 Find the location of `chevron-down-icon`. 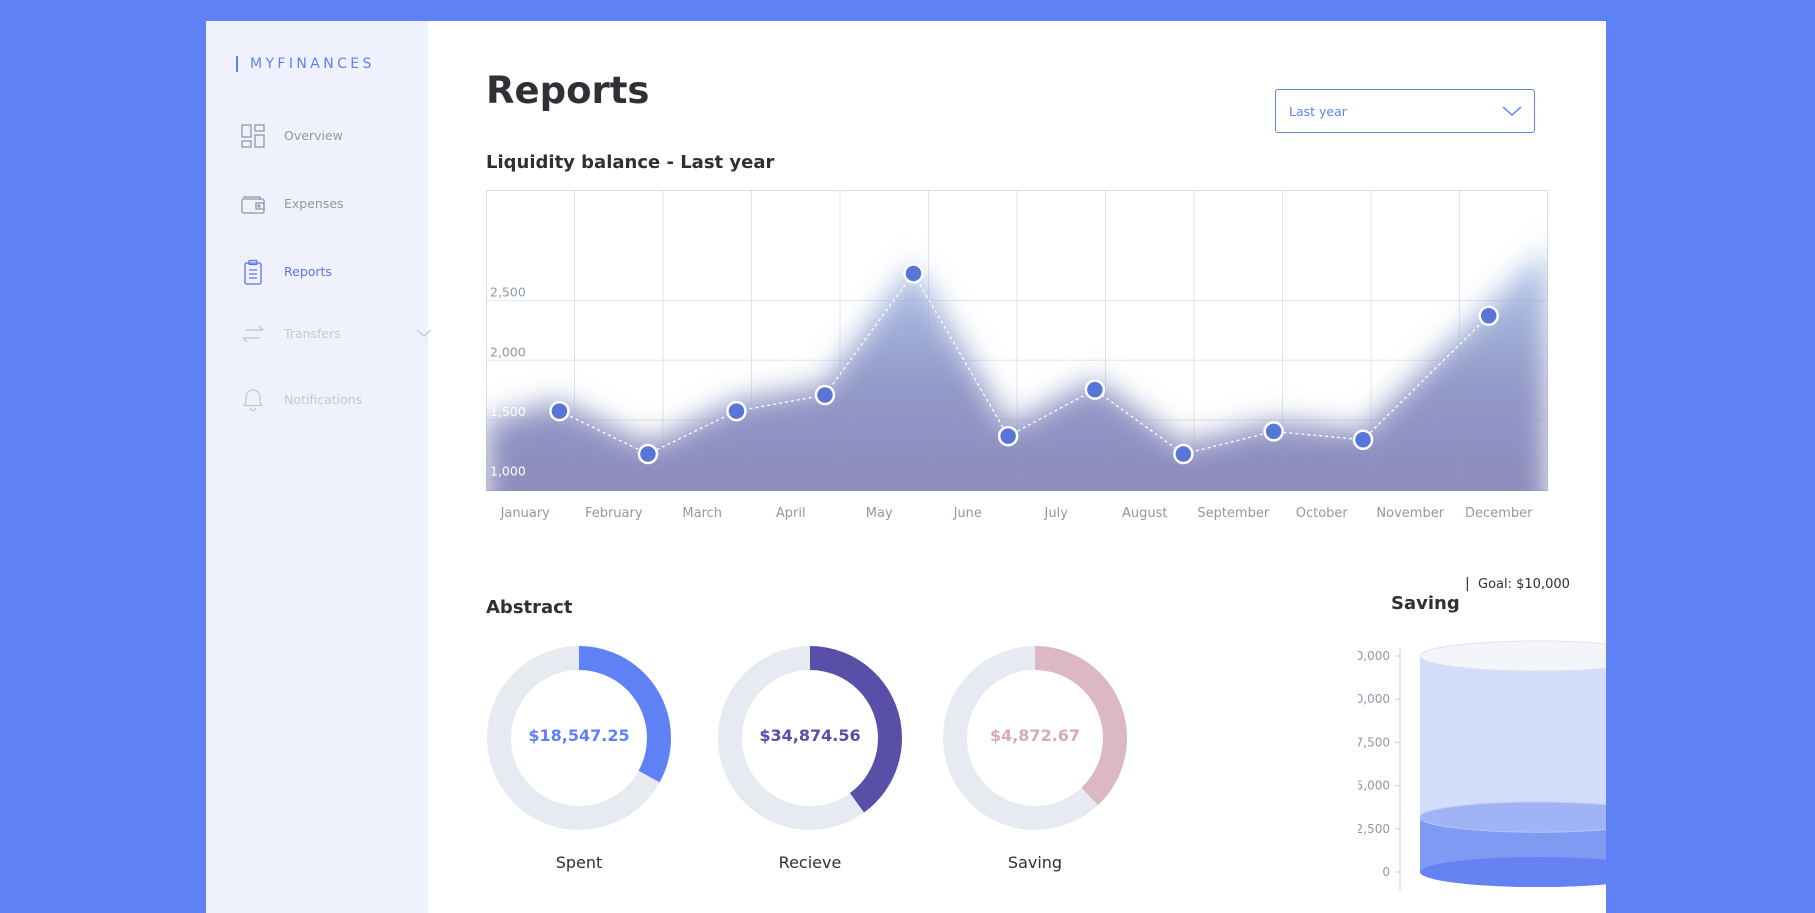

chevron-down-icon is located at coordinates (1512, 111).